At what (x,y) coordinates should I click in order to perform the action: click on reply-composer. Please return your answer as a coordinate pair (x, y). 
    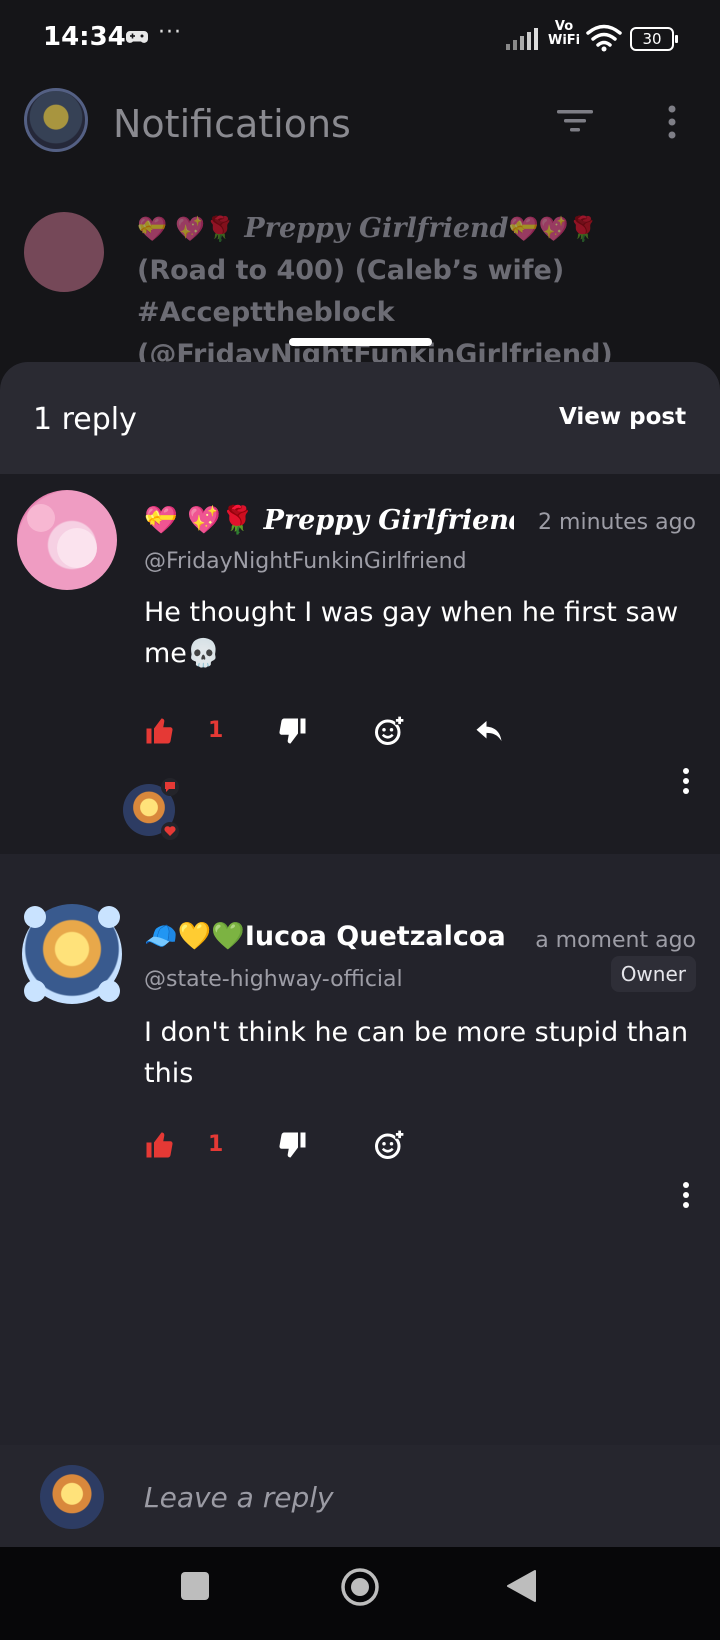
    Looking at the image, I should click on (360, 1496).